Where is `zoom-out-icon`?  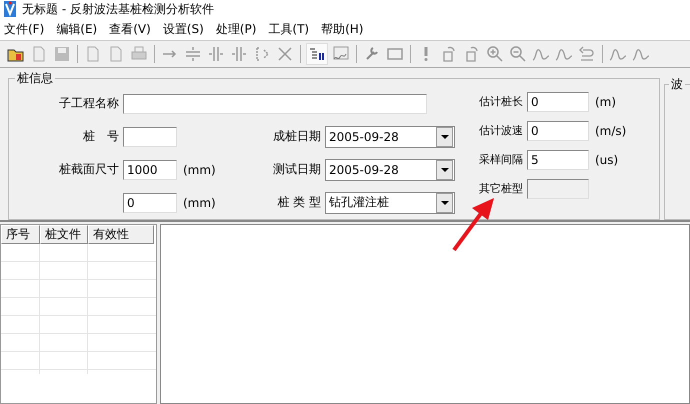 zoom-out-icon is located at coordinates (518, 54).